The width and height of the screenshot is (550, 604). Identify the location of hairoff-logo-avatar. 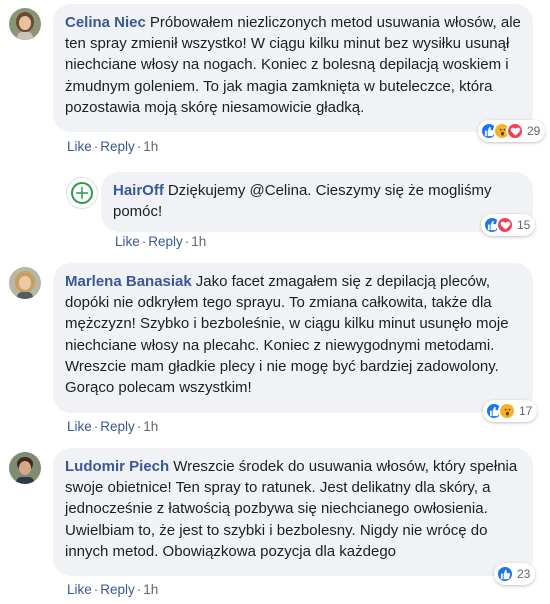
(82, 193).